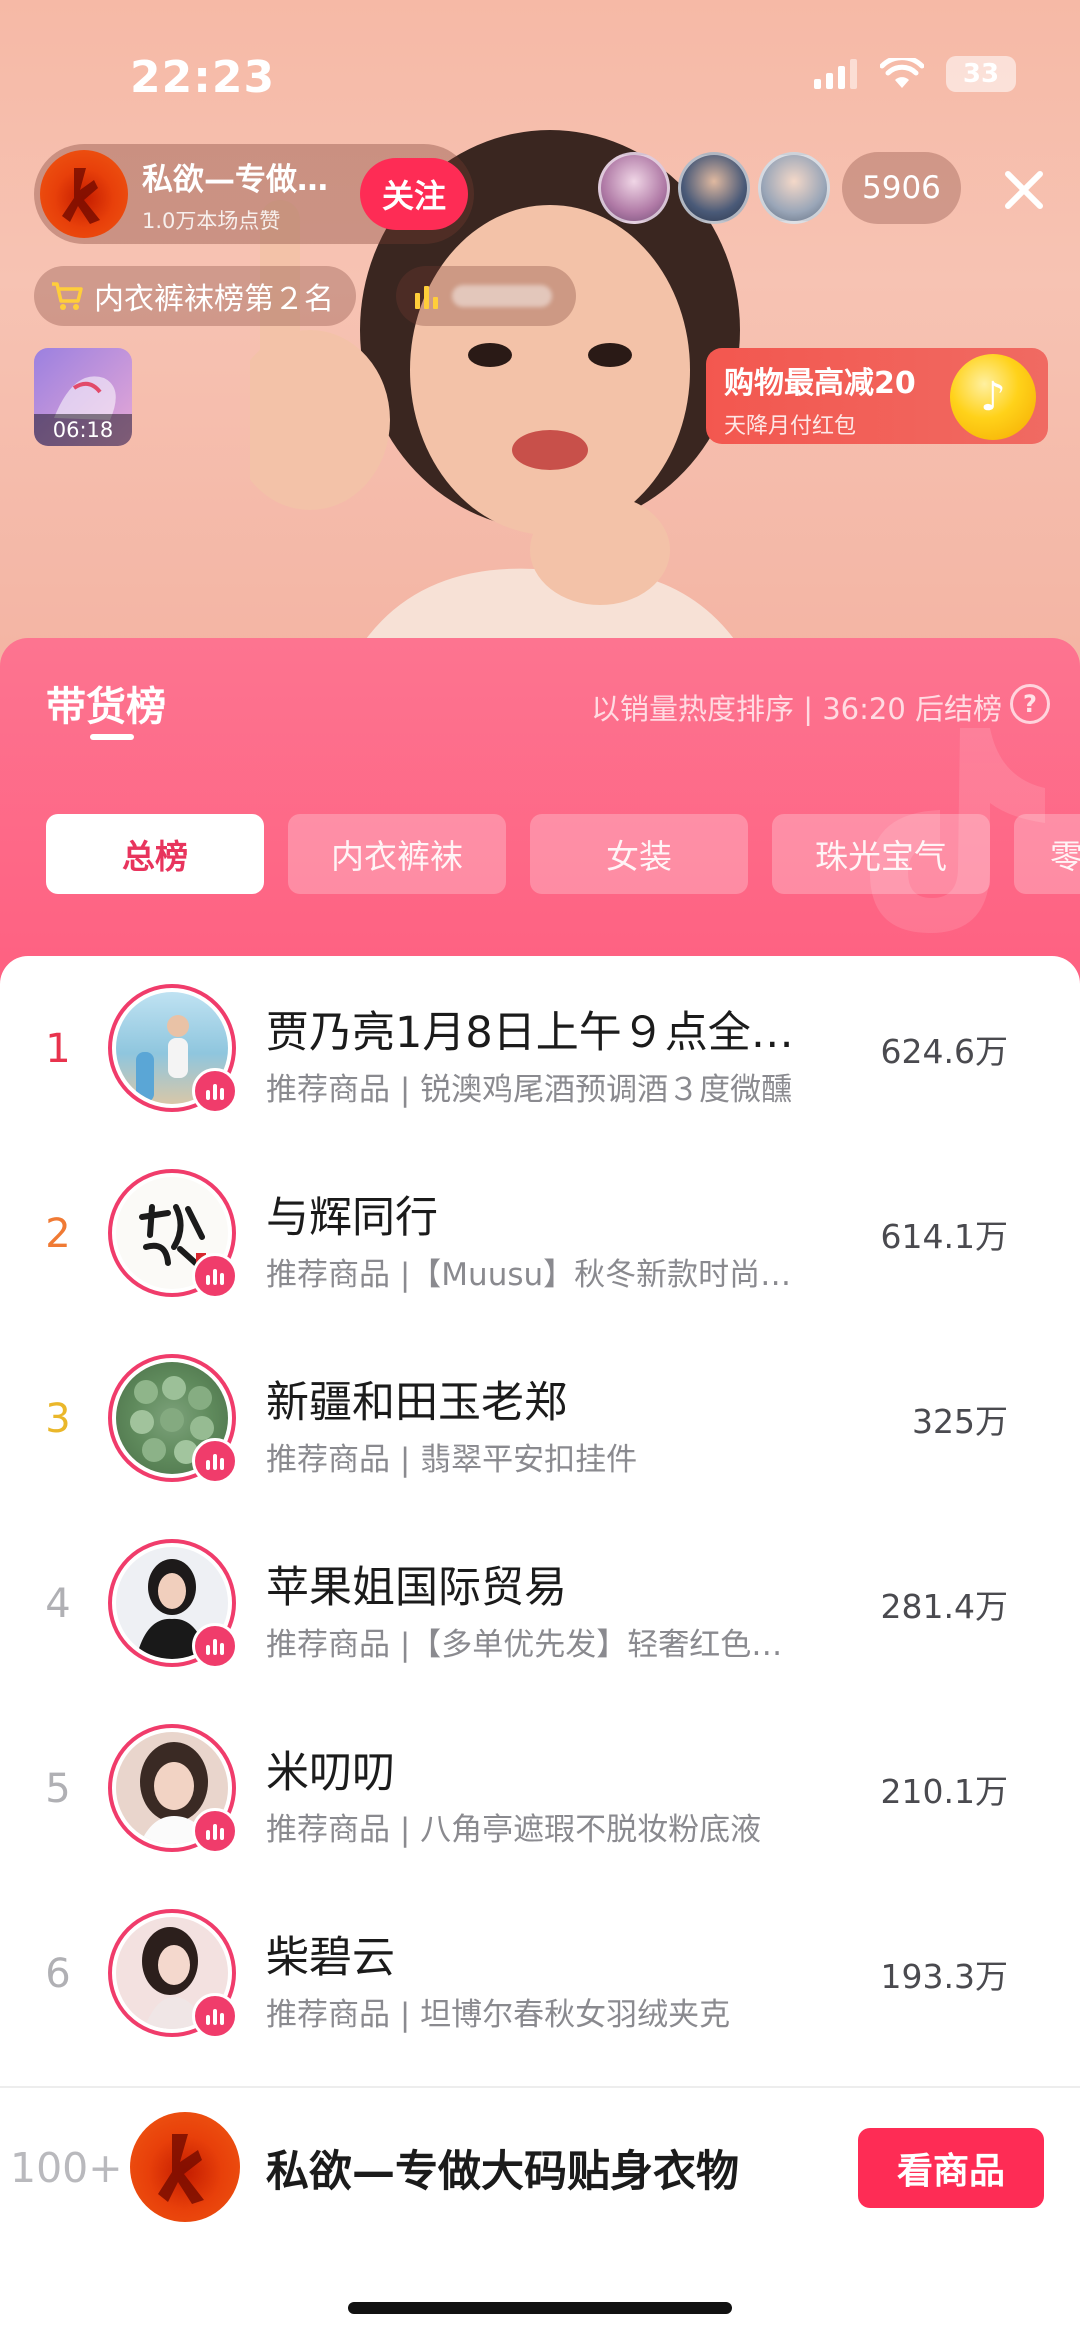 This screenshot has height=2341, width=1080. I want to click on battery-indicator: 33, so click(981, 74).